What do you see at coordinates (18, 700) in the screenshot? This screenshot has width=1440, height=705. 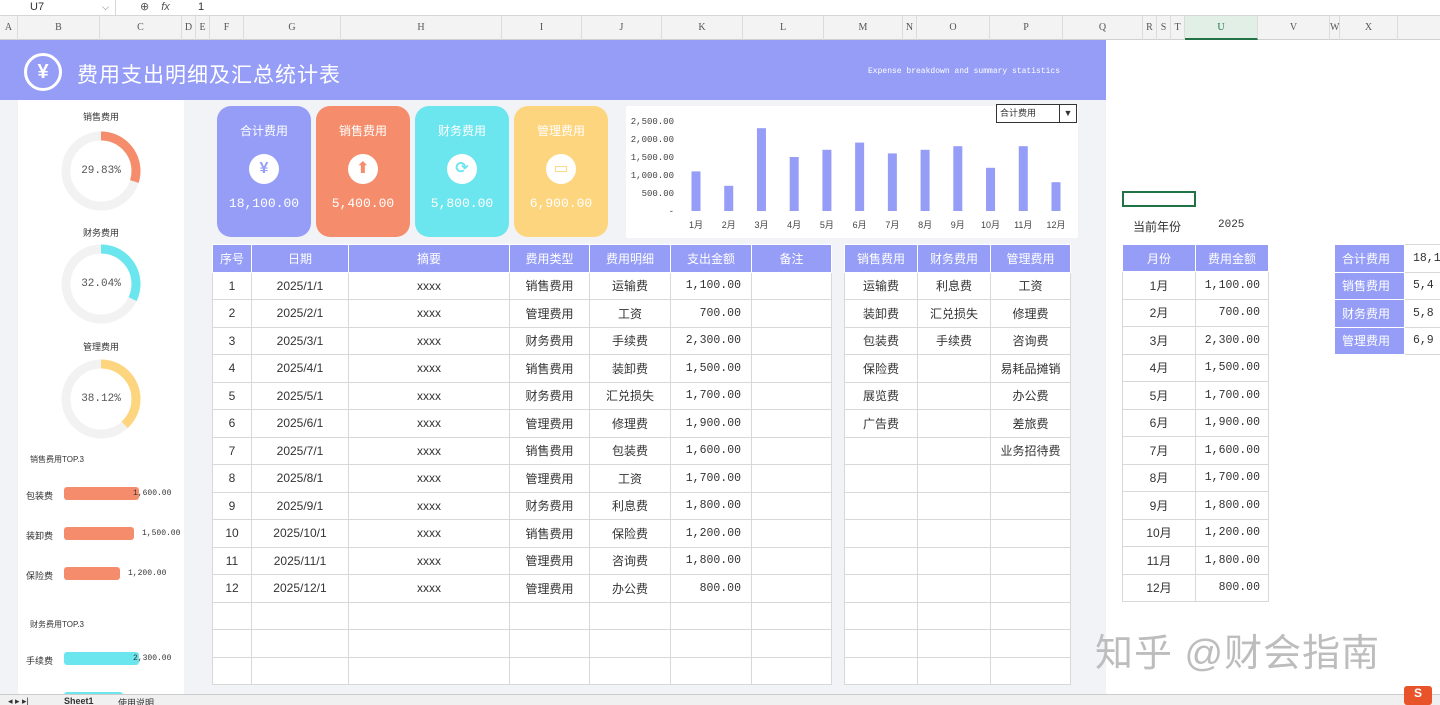 I see `nav-arrows-icon: ◂ ▸ ▸|` at bounding box center [18, 700].